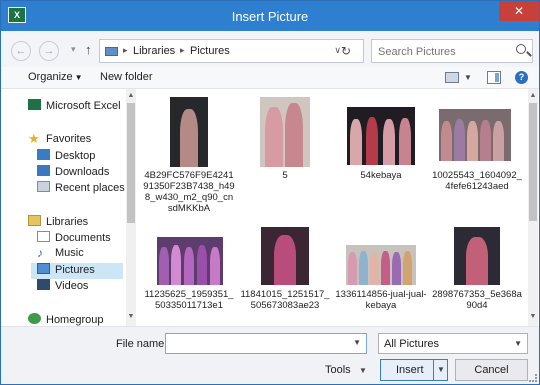 The height and width of the screenshot is (385, 540). I want to click on window-title: Insert Picture, so click(270, 16).